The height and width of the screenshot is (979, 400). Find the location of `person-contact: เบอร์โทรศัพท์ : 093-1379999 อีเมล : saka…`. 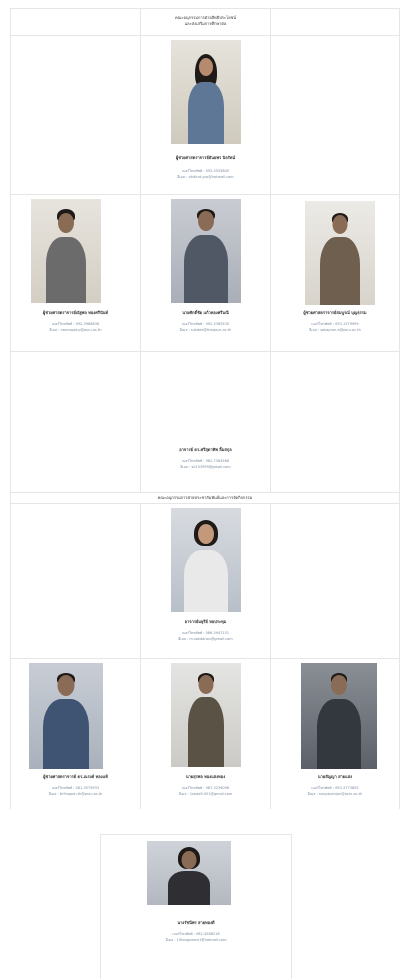

person-contact: เบอร์โทรศัพท์ : 093-1379999 อีเมล : saka… is located at coordinates (335, 327).